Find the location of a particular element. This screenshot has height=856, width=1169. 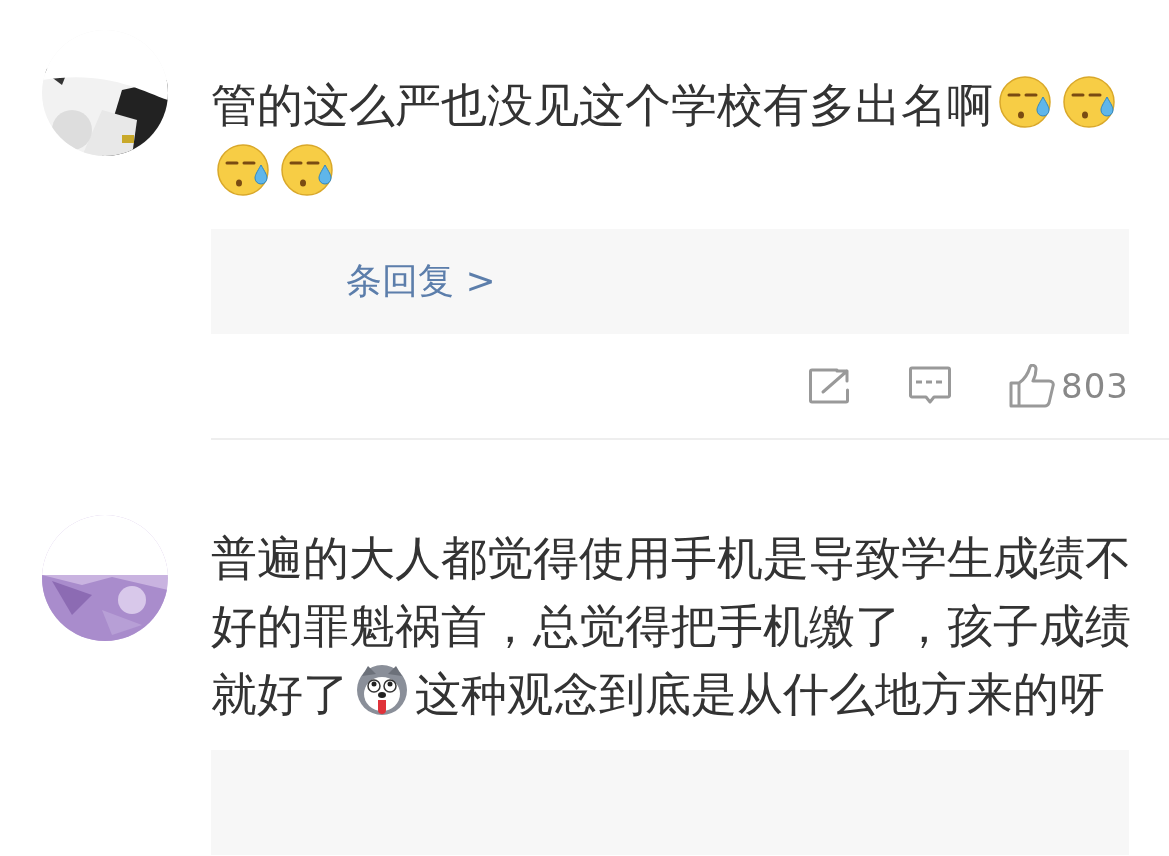

comment-text: 管的这么严也没见这个学校有多出名啊 is located at coordinates (673, 139).